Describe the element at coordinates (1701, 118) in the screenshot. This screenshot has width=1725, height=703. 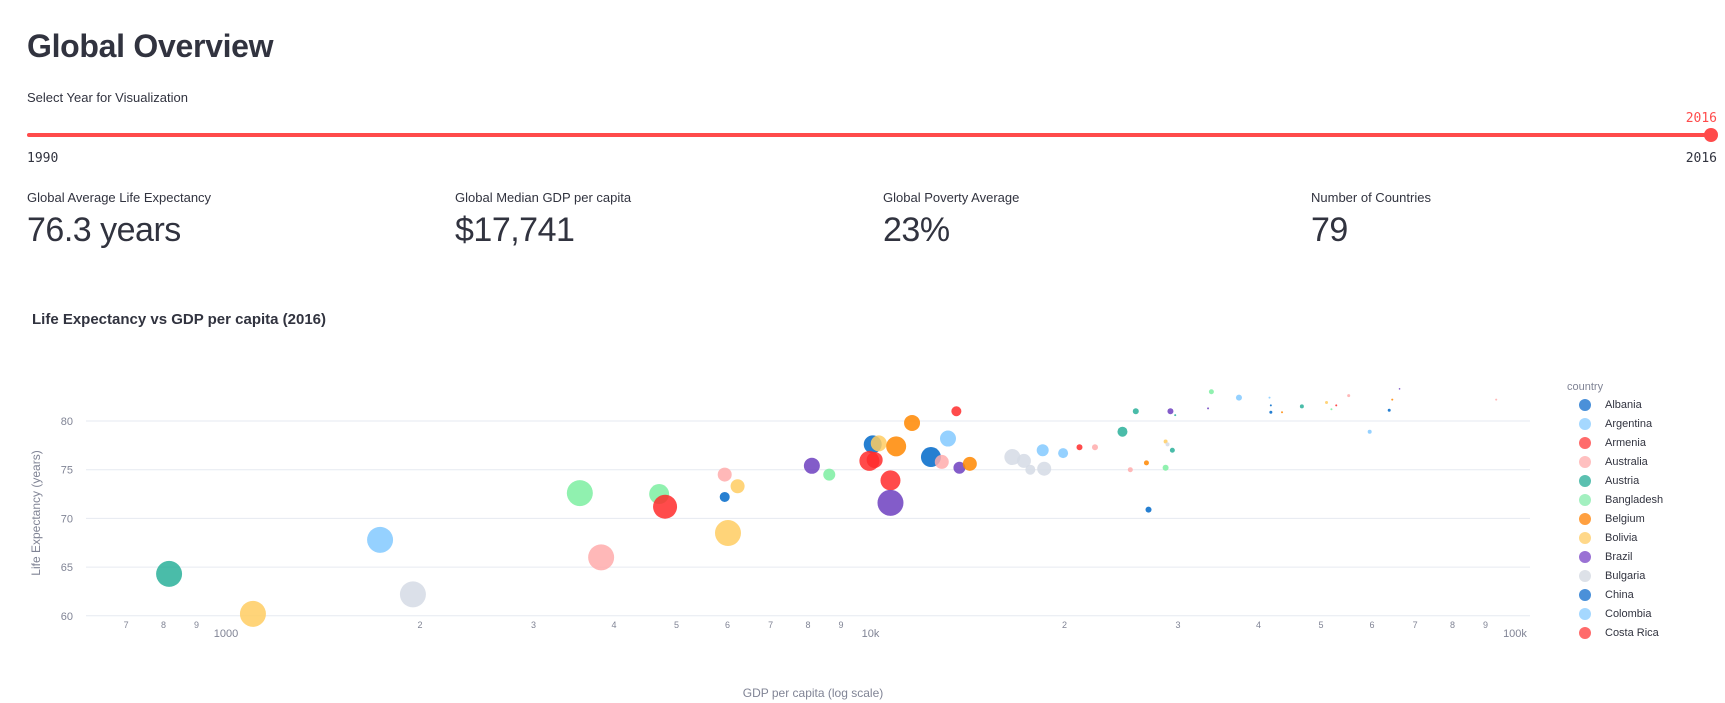
I see `year-slider-current-value: 2016` at that location.